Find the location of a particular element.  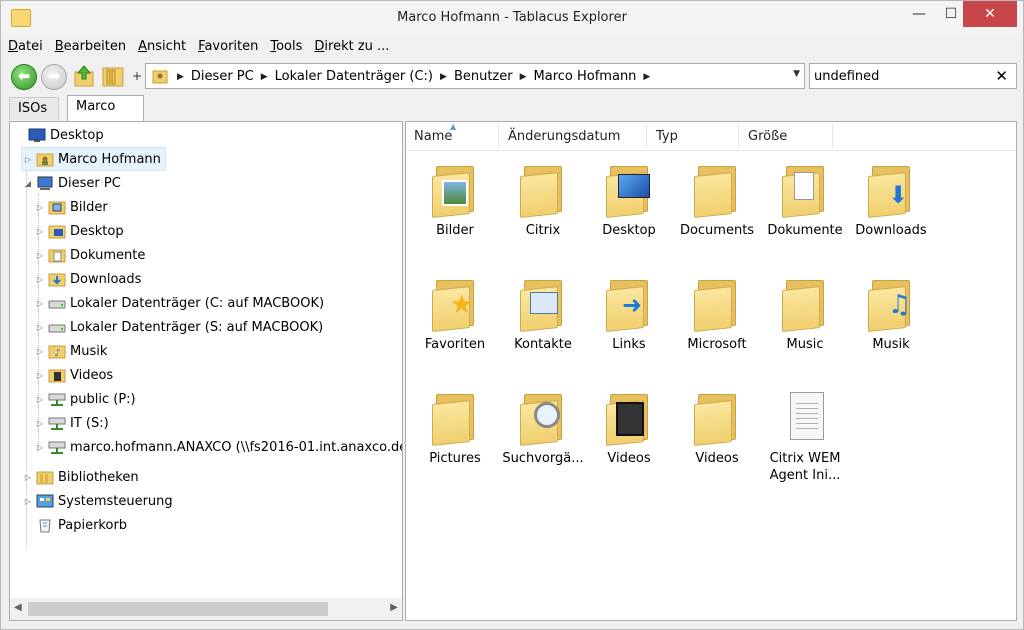

column-name: Name is located at coordinates (433, 136).